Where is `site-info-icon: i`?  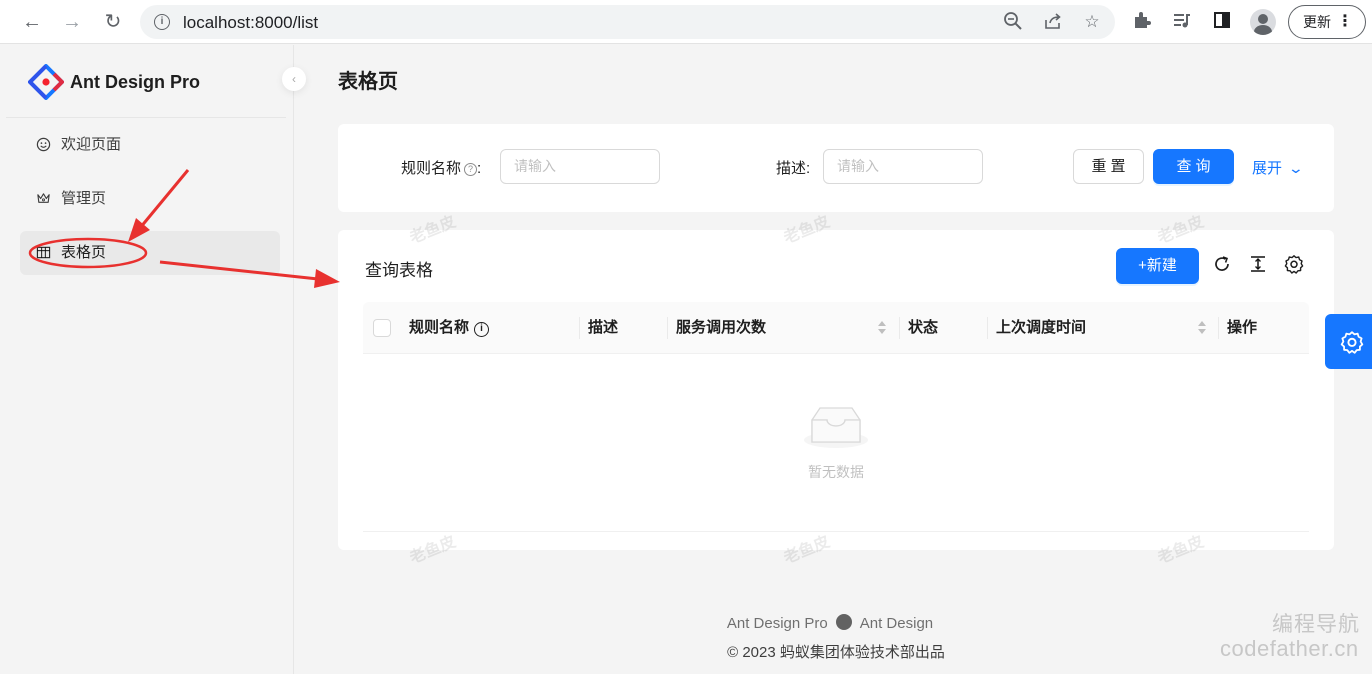
site-info-icon: i is located at coordinates (162, 22).